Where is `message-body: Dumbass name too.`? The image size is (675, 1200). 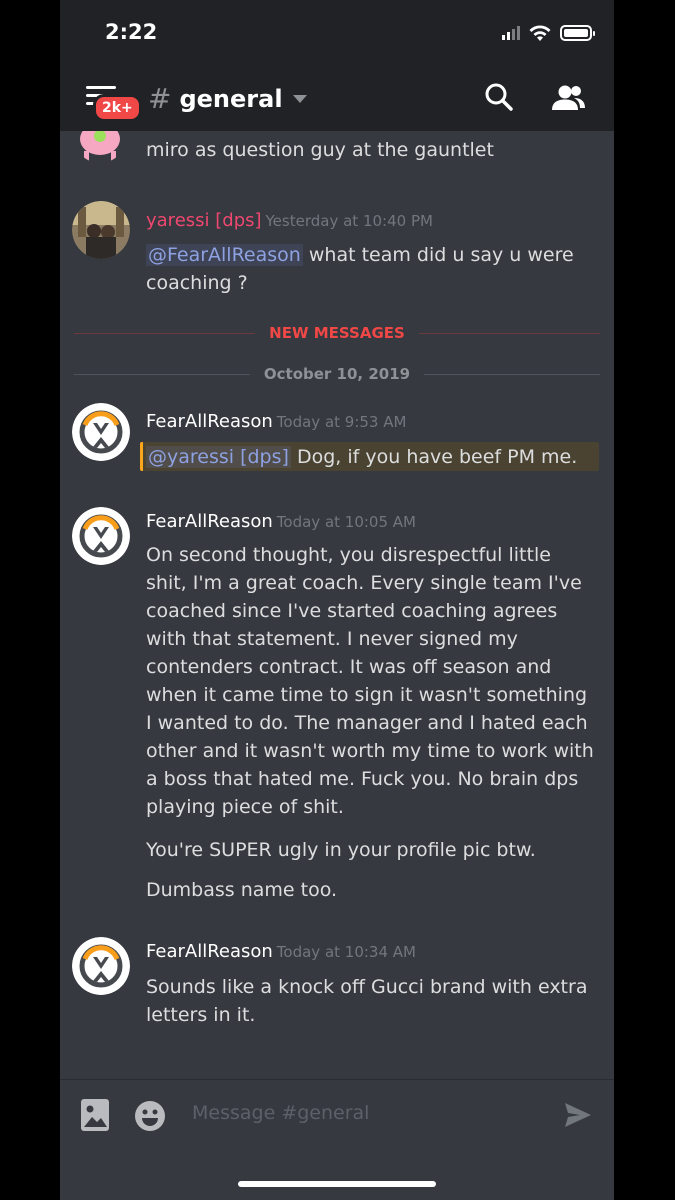
message-body: Dumbass name too. is located at coordinates (242, 890).